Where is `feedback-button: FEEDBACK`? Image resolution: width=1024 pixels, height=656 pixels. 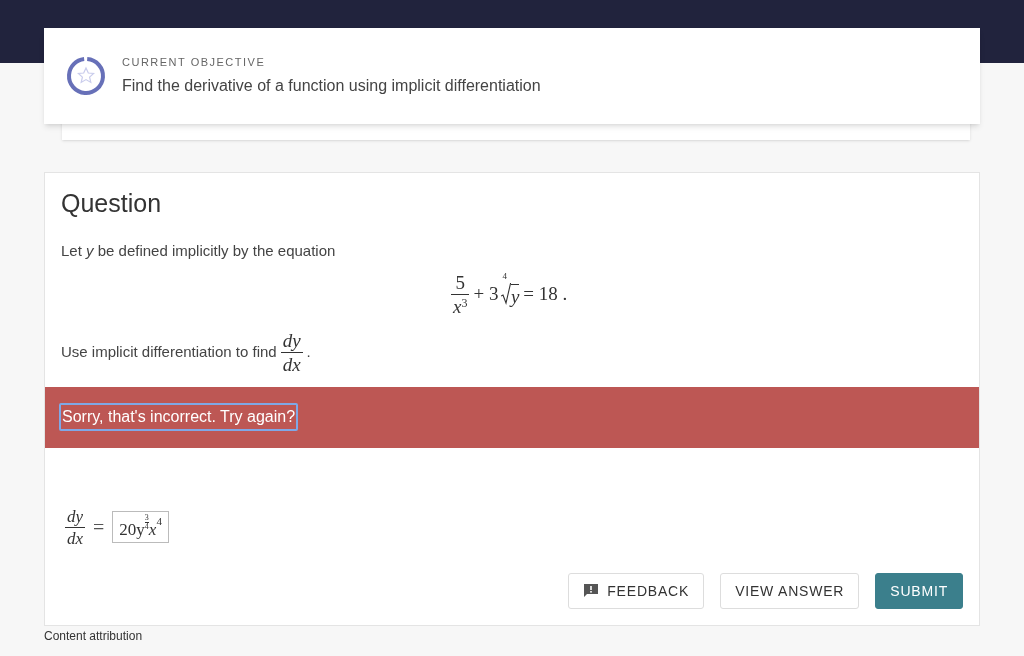 feedback-button: FEEDBACK is located at coordinates (636, 591).